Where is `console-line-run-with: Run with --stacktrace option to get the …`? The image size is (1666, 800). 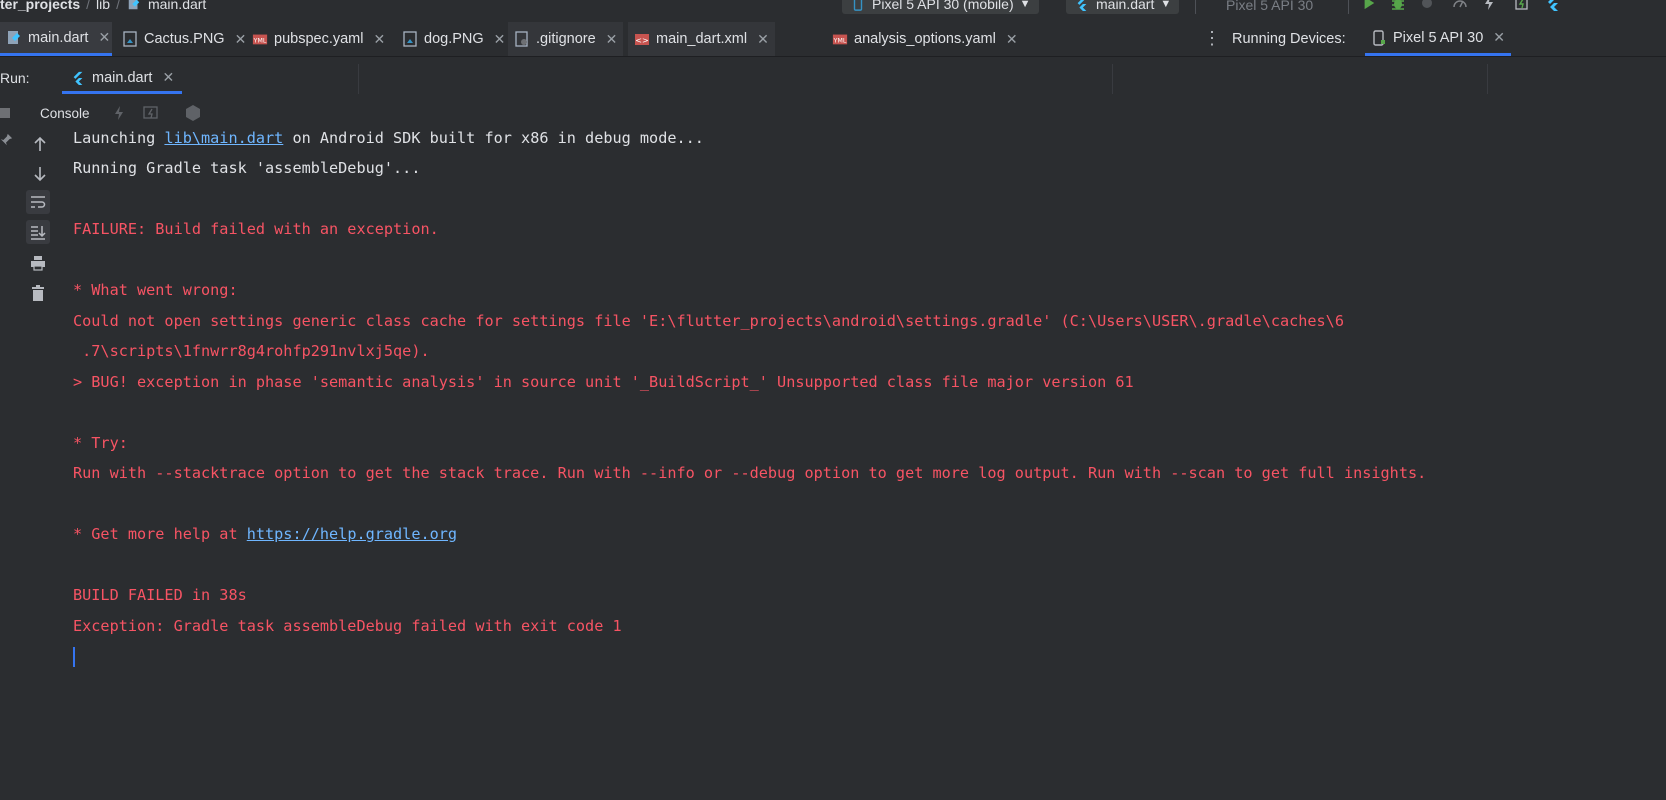 console-line-run-with: Run with --stacktrace option to get the … is located at coordinates (750, 473).